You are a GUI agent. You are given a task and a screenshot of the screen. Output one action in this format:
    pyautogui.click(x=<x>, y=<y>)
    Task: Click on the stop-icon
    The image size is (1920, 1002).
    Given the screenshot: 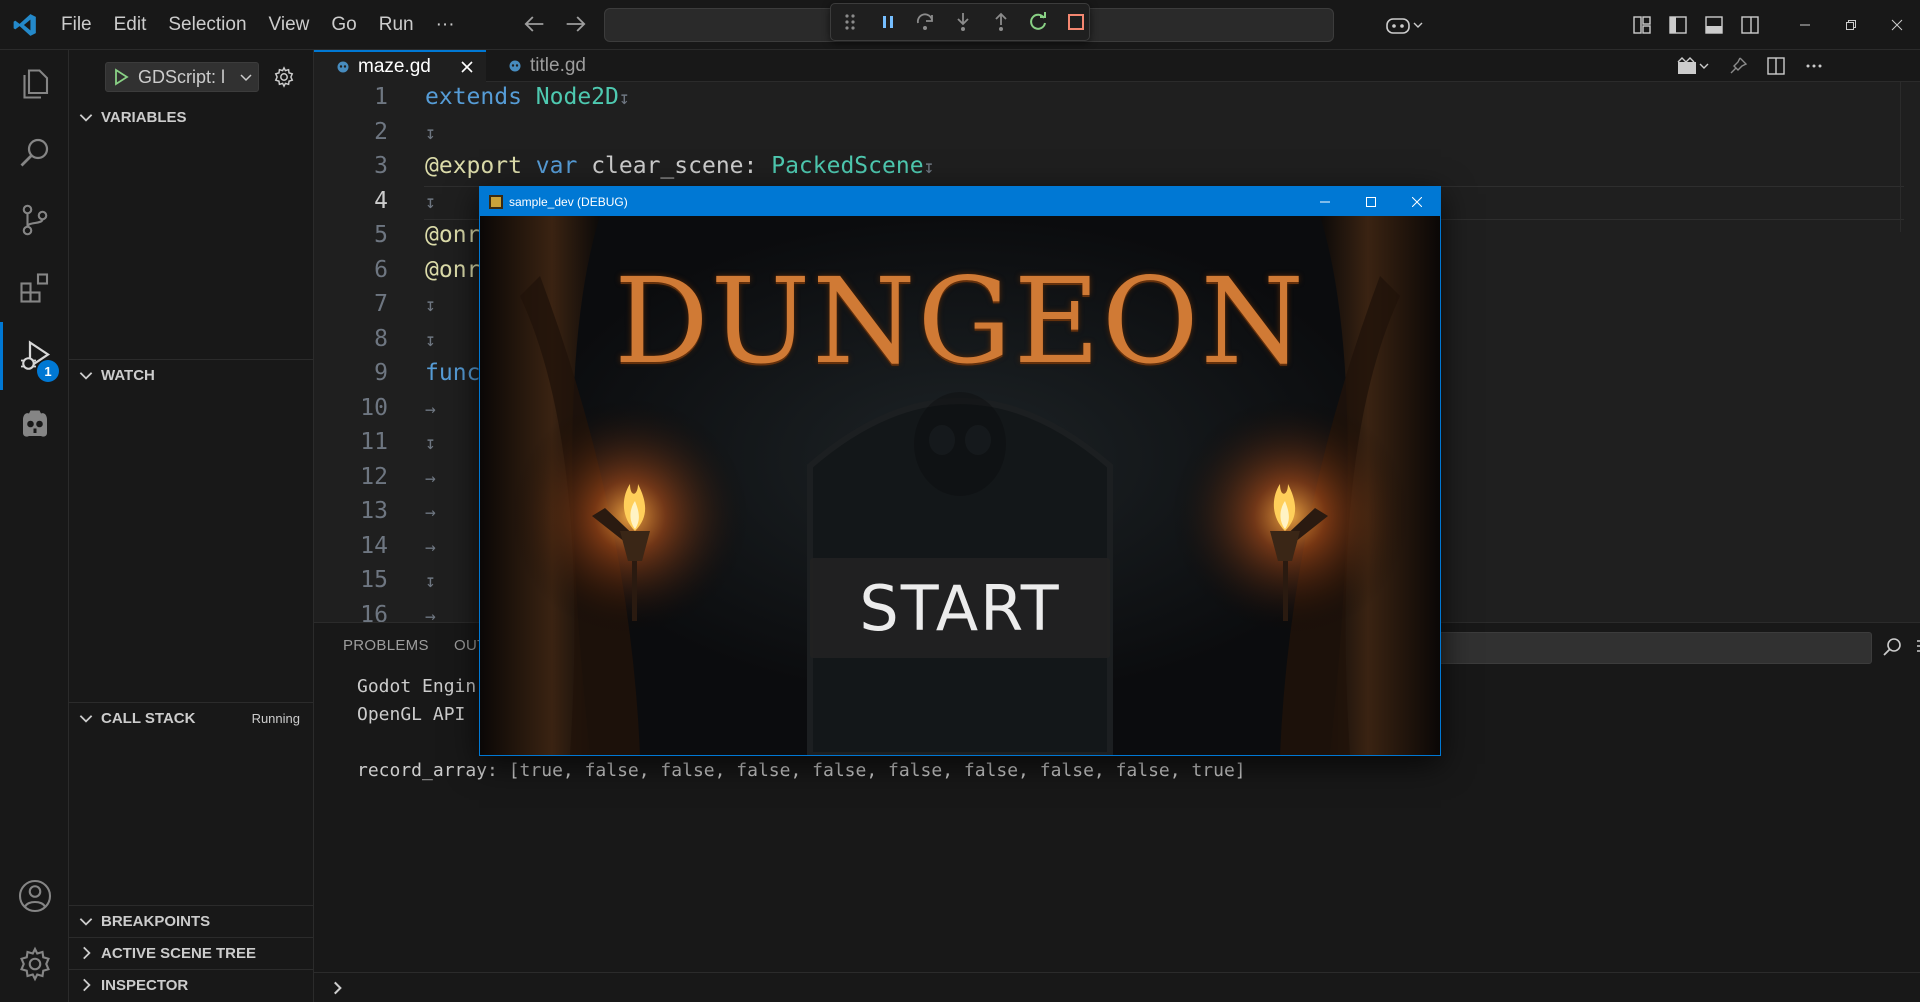 What is the action you would take?
    pyautogui.click(x=1076, y=22)
    